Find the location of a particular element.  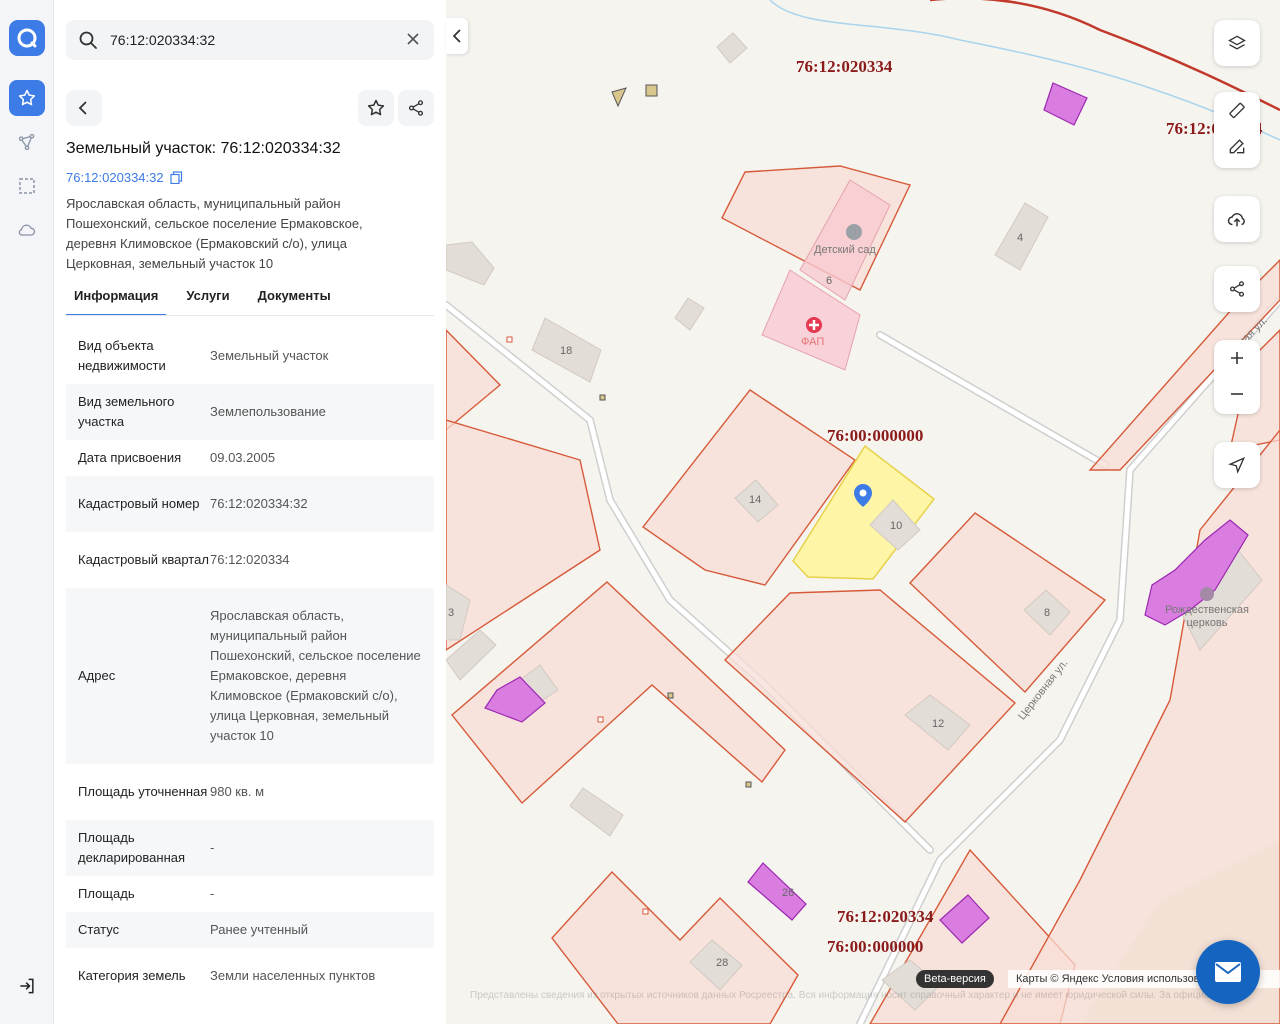

map-share-button is located at coordinates (1237, 289).